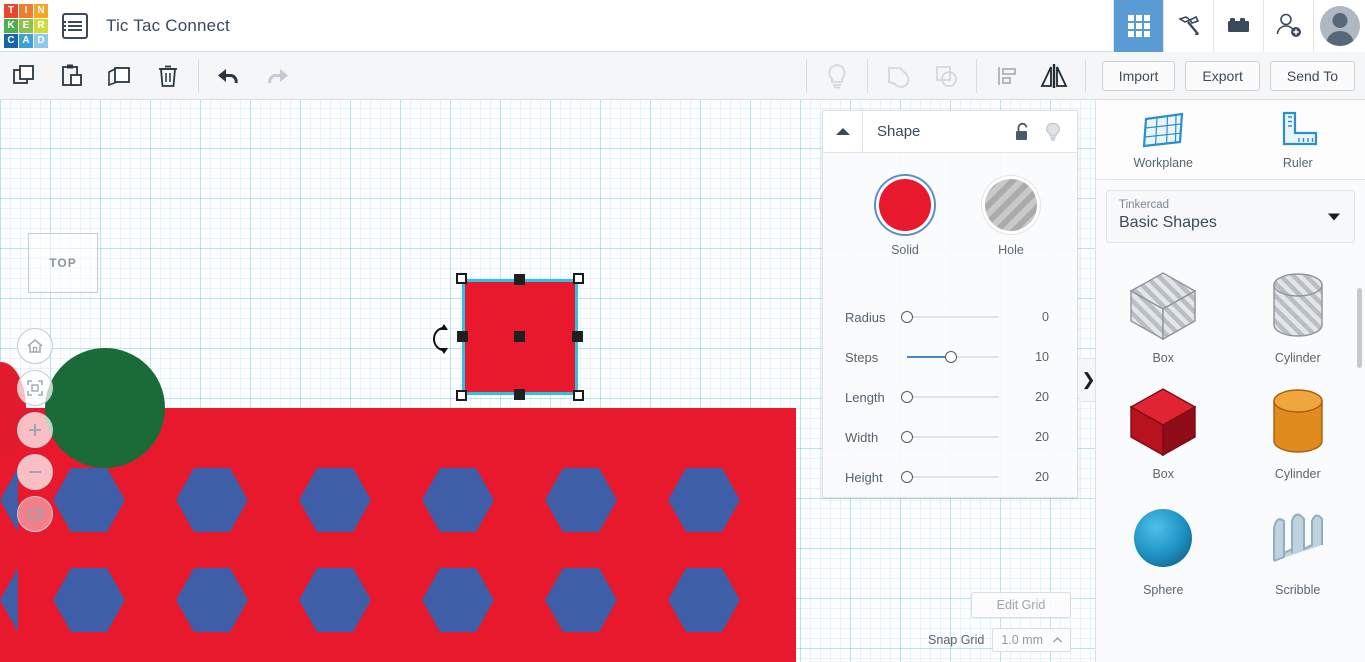 The image size is (1365, 662). I want to click on zoom-out-icon, so click(35, 472).